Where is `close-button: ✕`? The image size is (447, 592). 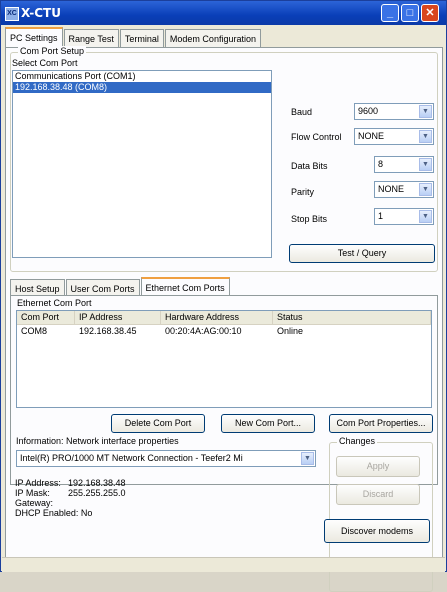 close-button: ✕ is located at coordinates (430, 13).